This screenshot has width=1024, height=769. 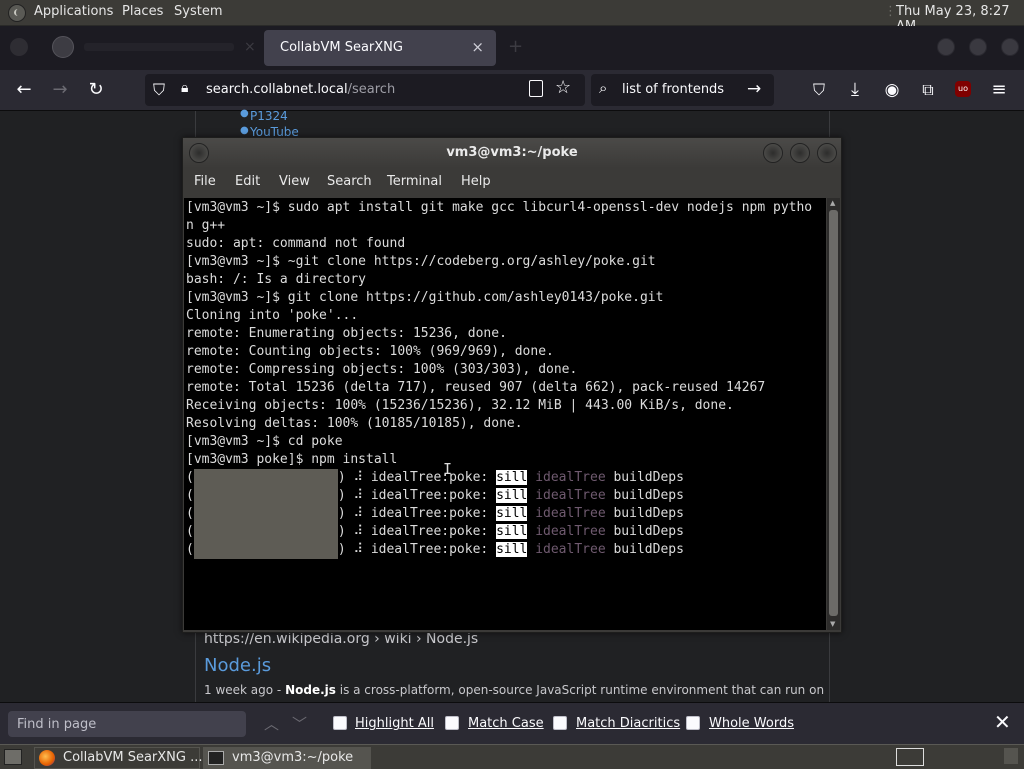 What do you see at coordinates (515, 46) in the screenshot?
I see `new-tab-icon: +` at bounding box center [515, 46].